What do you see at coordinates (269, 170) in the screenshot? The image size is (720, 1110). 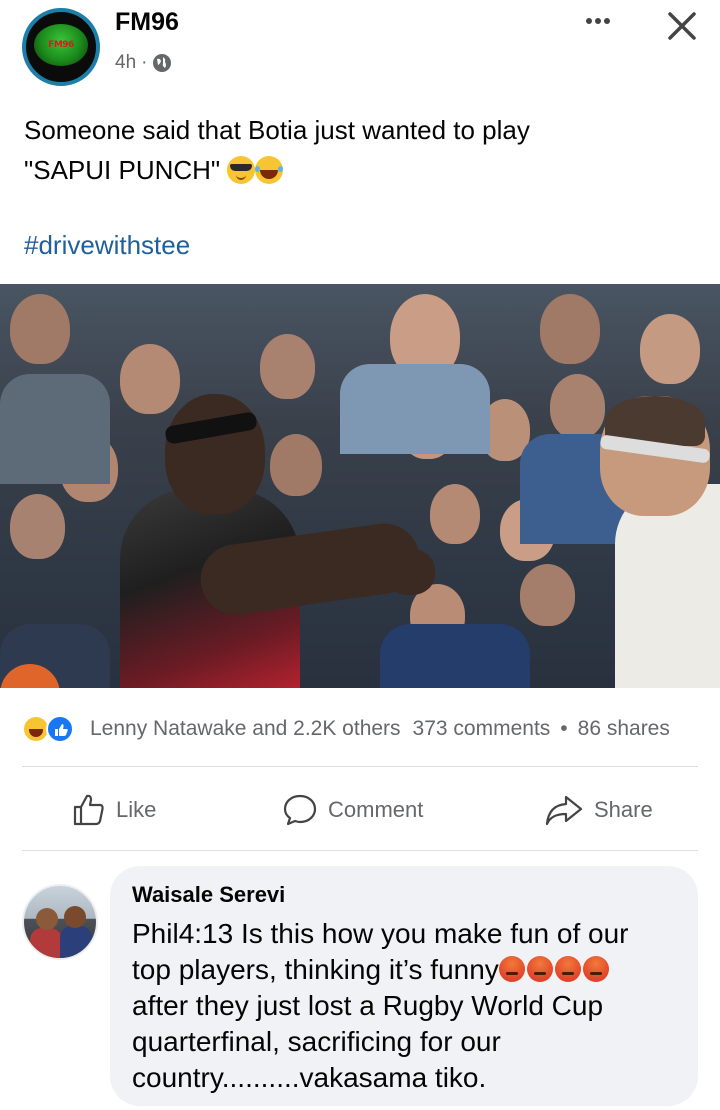 I see `tears-of-joy-emoji-icon` at bounding box center [269, 170].